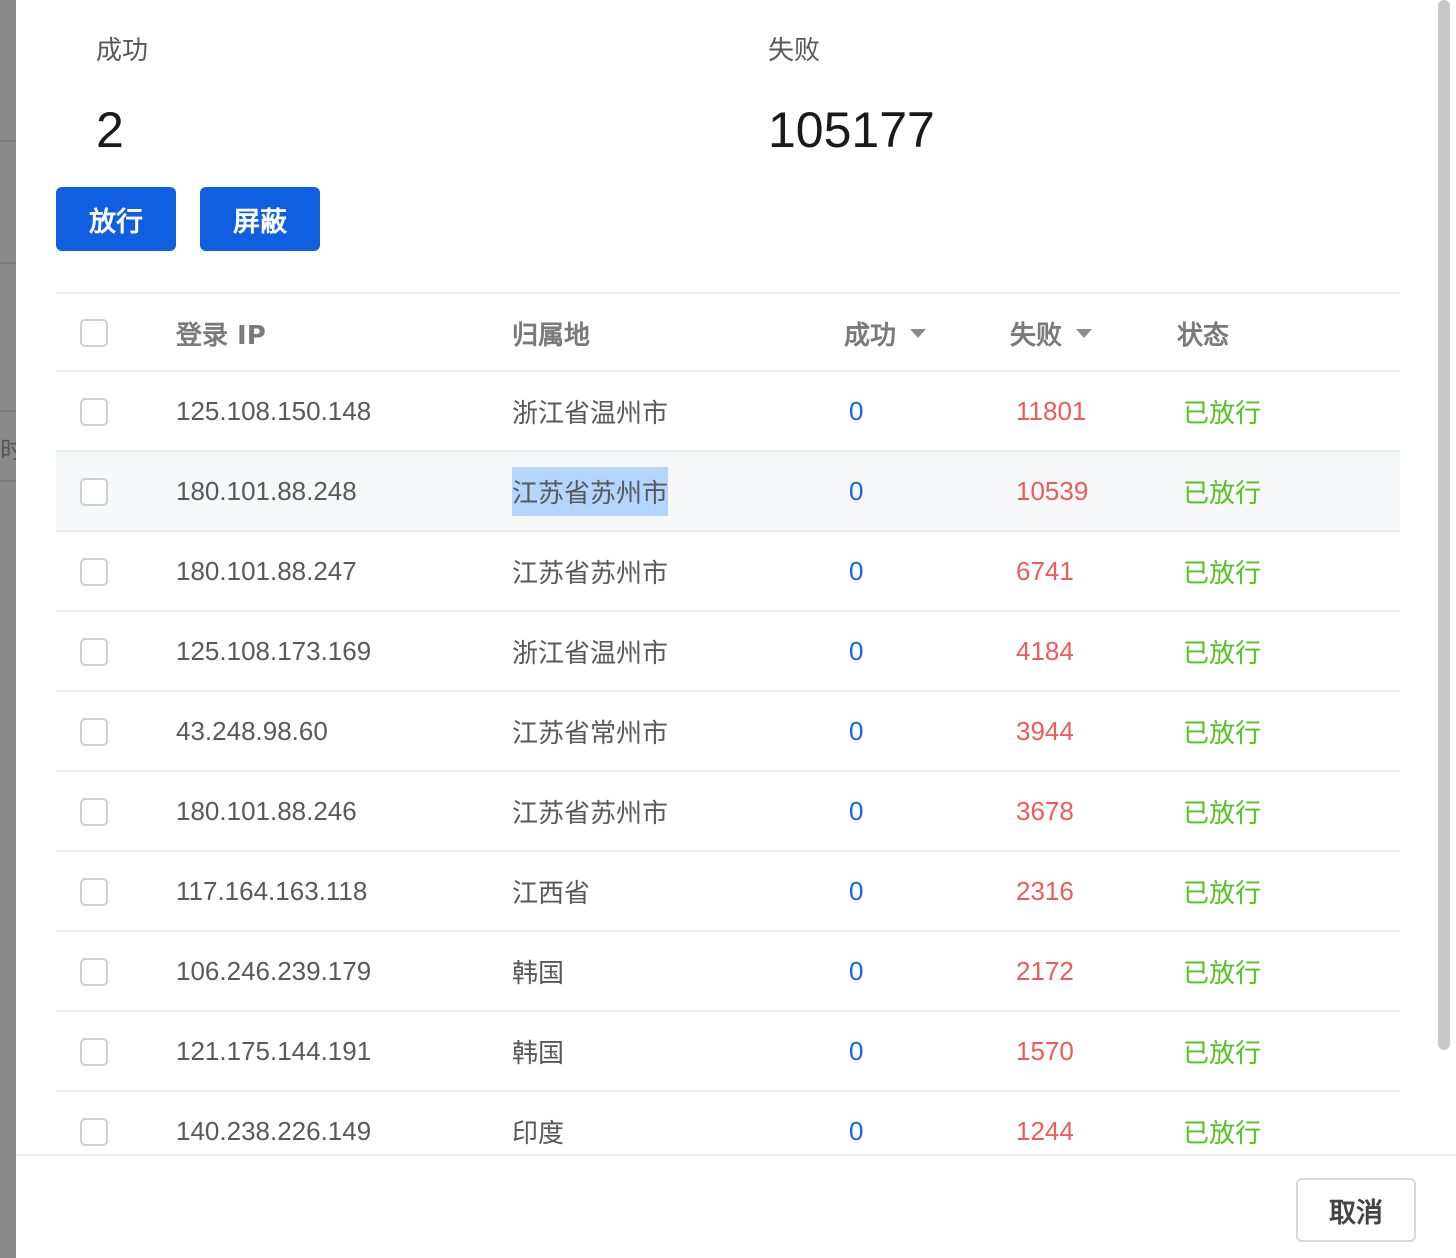  Describe the element at coordinates (728, 332) in the screenshot. I see `table-header: 登录 IP 归属地 成功 失败 状态` at that location.